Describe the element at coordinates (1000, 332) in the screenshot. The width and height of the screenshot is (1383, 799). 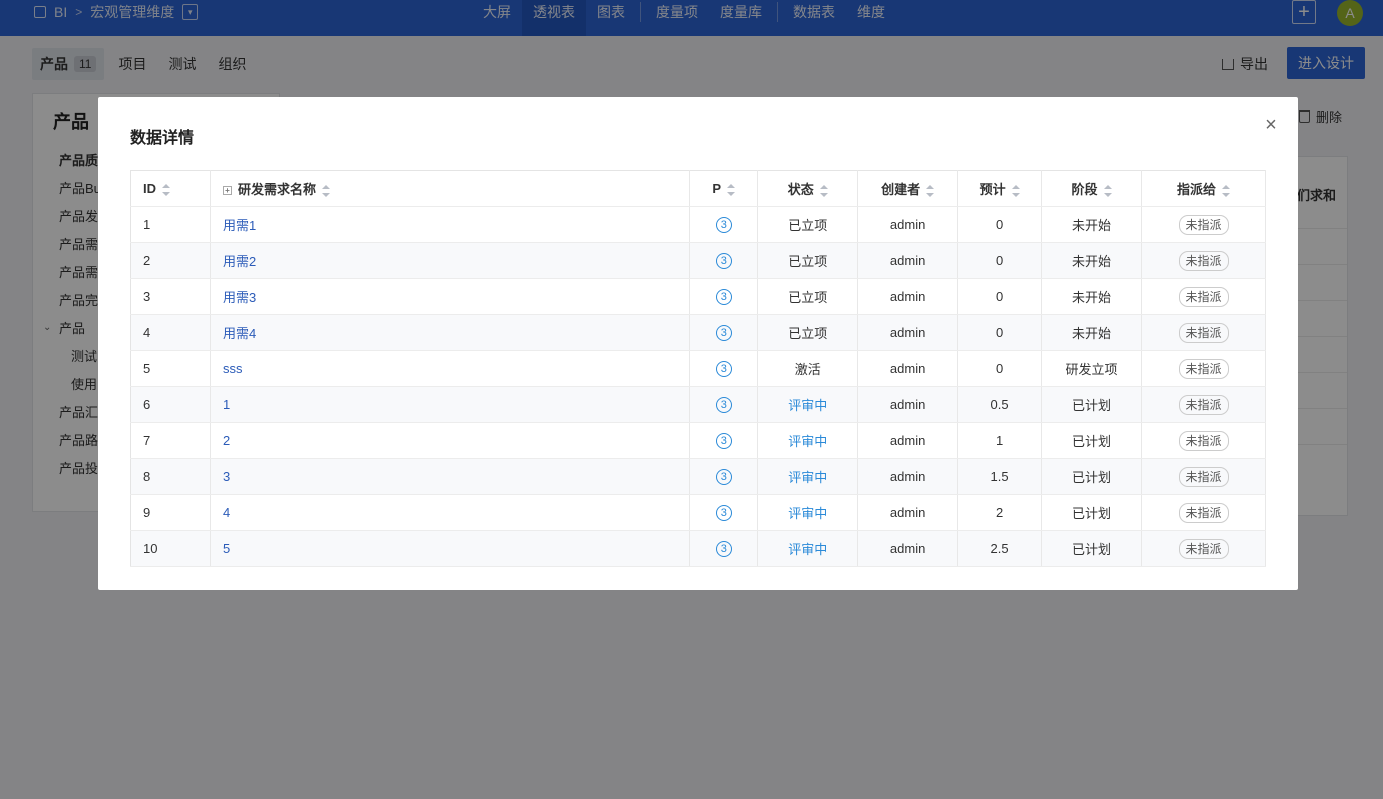
I see `cell-estimate: 0` at that location.